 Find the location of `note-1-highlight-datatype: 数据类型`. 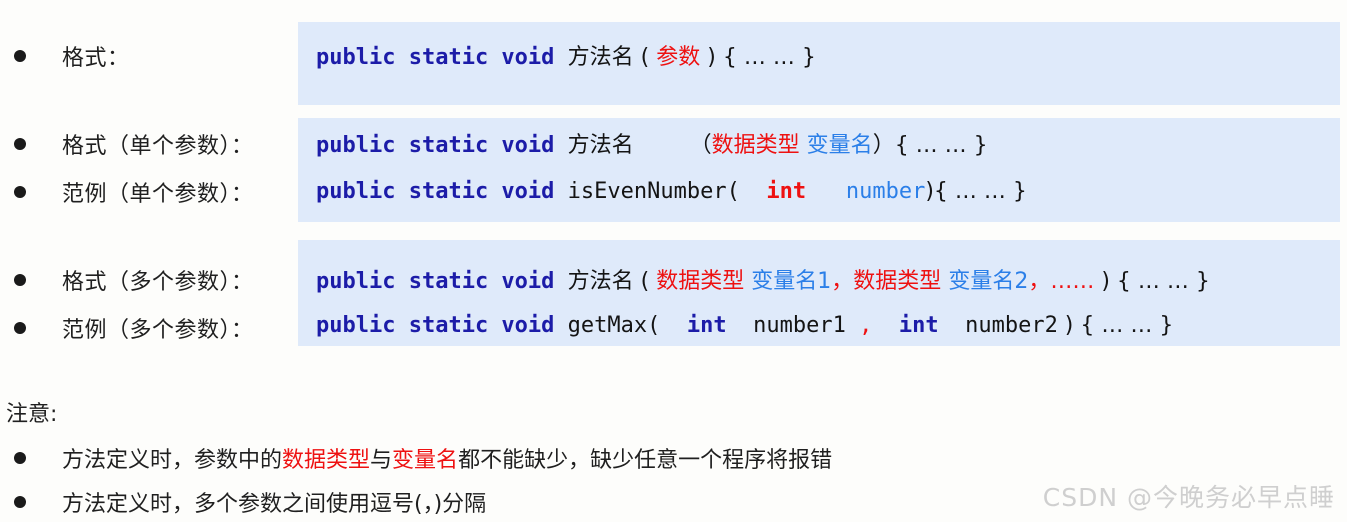

note-1-highlight-datatype: 数据类型 is located at coordinates (326, 460).